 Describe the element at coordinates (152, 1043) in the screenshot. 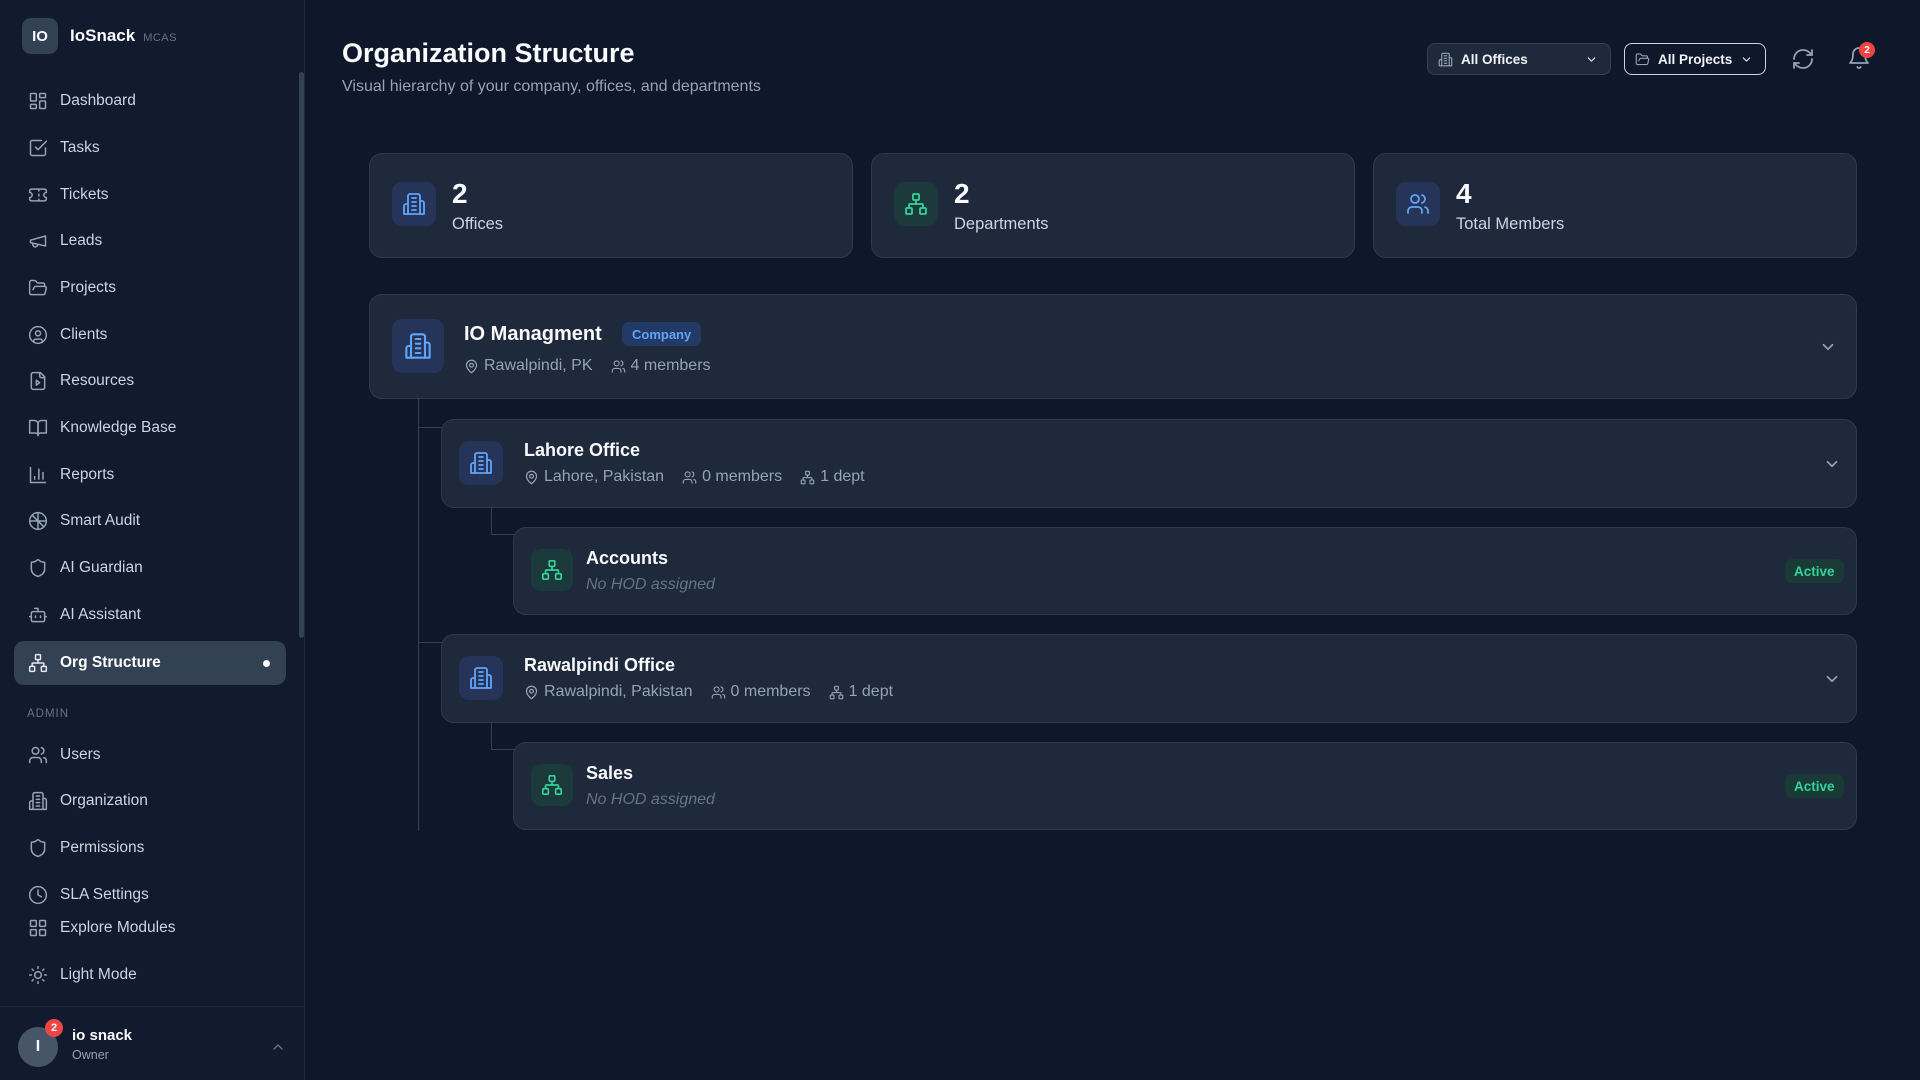

I see `user-profile: I 2 io snack Owner` at that location.